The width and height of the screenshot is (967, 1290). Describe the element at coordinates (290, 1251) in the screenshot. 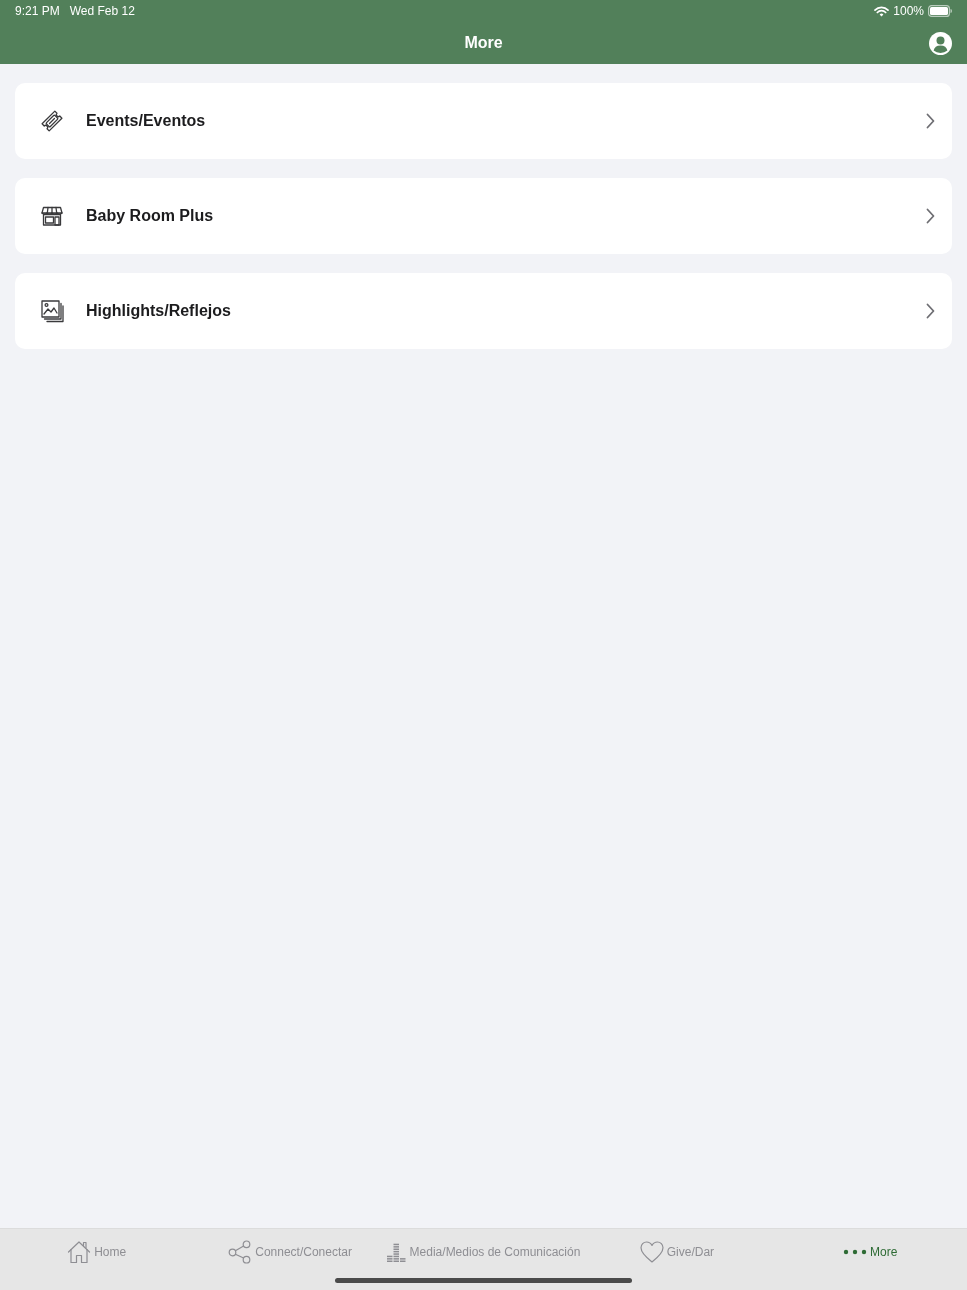

I see `tab-item: Connect/Conectar` at that location.